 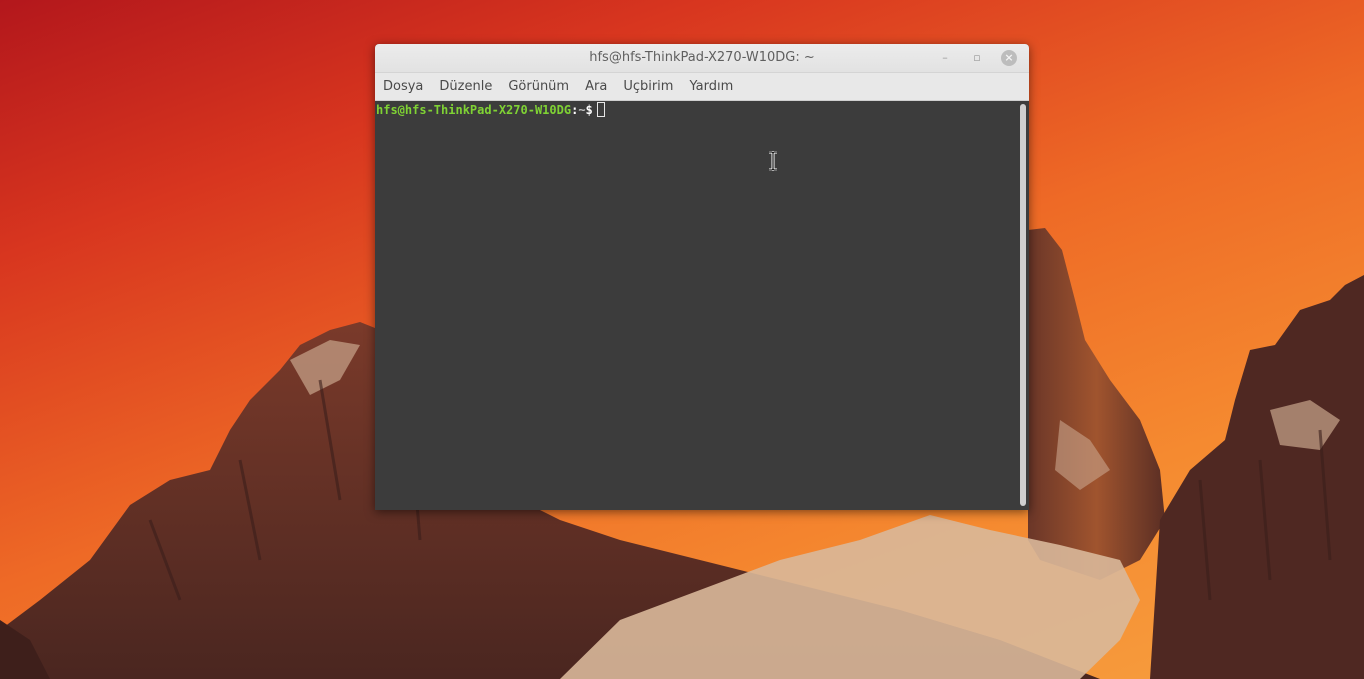 What do you see at coordinates (773, 161) in the screenshot?
I see `ibeam-cursor-icon` at bounding box center [773, 161].